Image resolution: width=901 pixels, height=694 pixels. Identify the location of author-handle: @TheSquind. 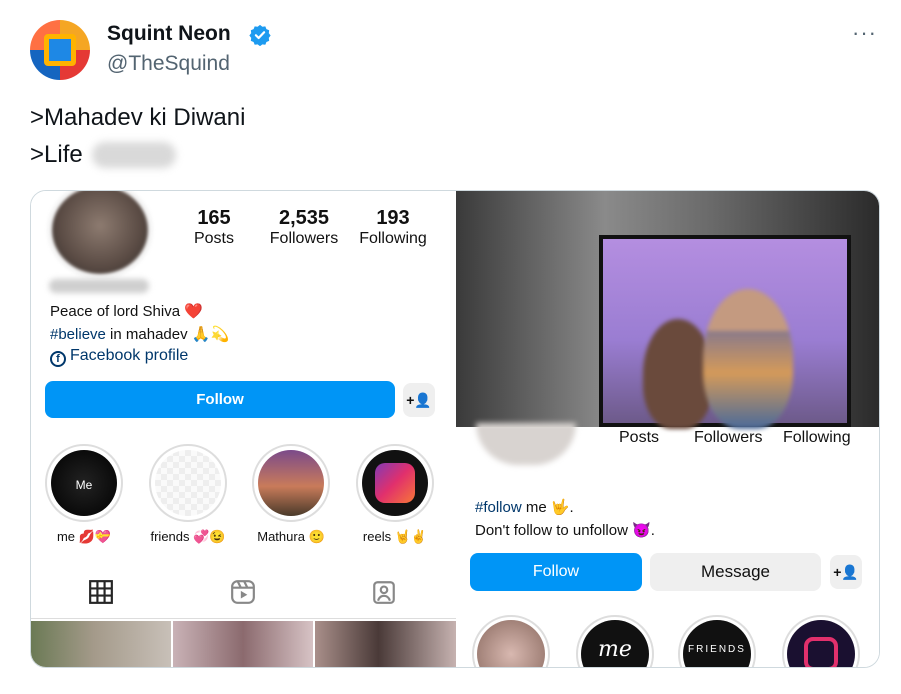
(168, 64).